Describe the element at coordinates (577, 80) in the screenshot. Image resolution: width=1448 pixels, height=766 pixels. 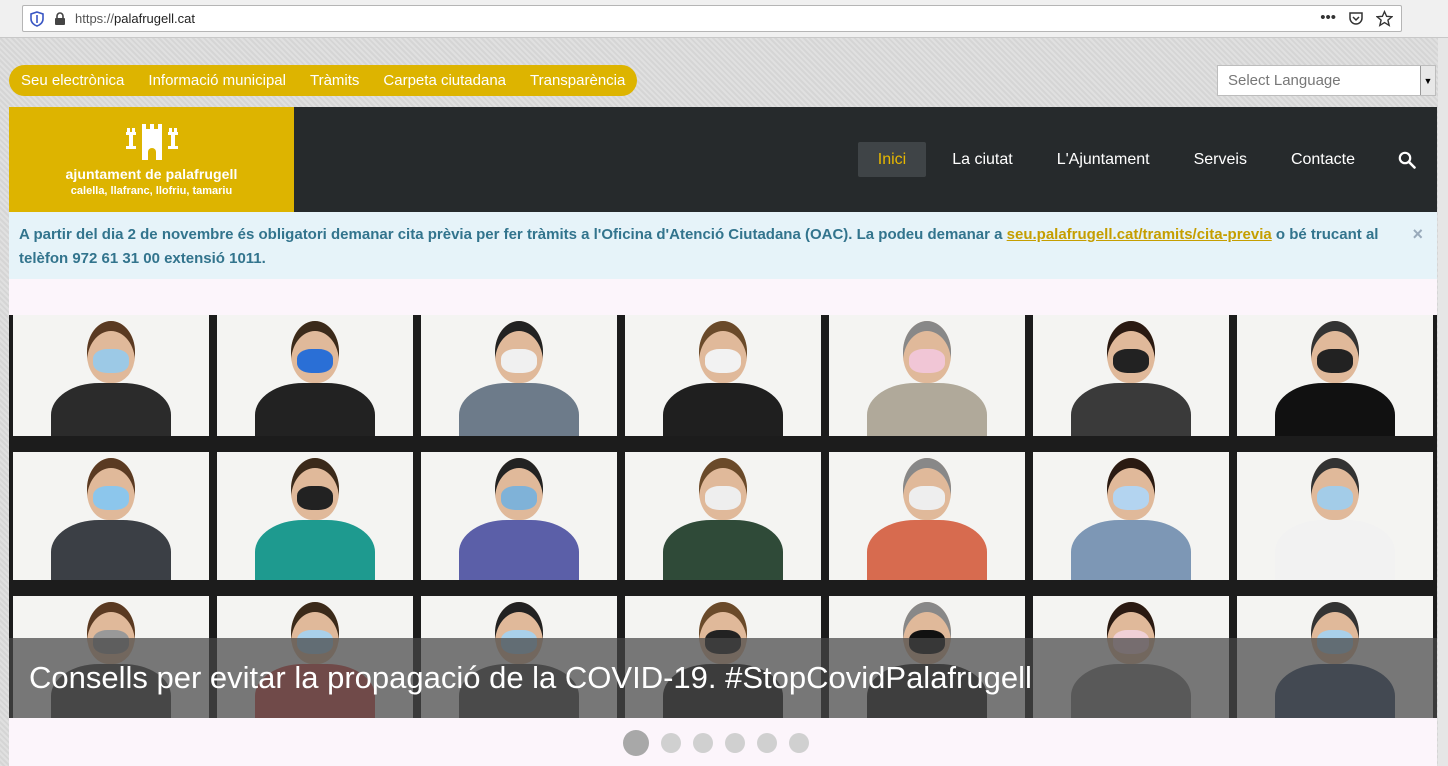
I see `utility-nav-transparencia: Transparència` at that location.